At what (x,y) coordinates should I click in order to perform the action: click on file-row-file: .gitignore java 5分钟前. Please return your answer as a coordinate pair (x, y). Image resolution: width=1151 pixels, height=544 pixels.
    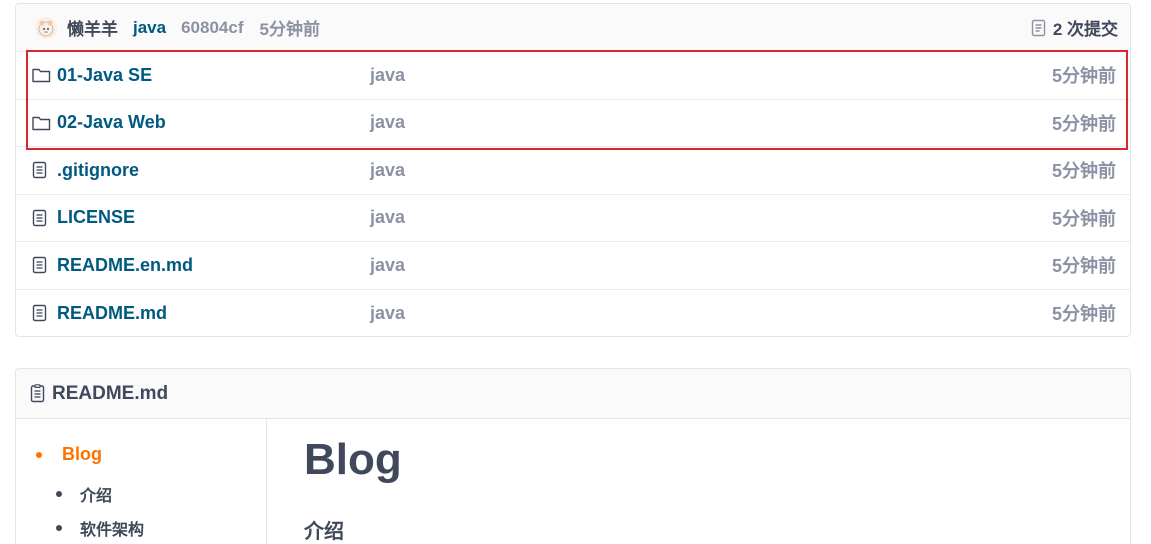
    Looking at the image, I should click on (573, 171).